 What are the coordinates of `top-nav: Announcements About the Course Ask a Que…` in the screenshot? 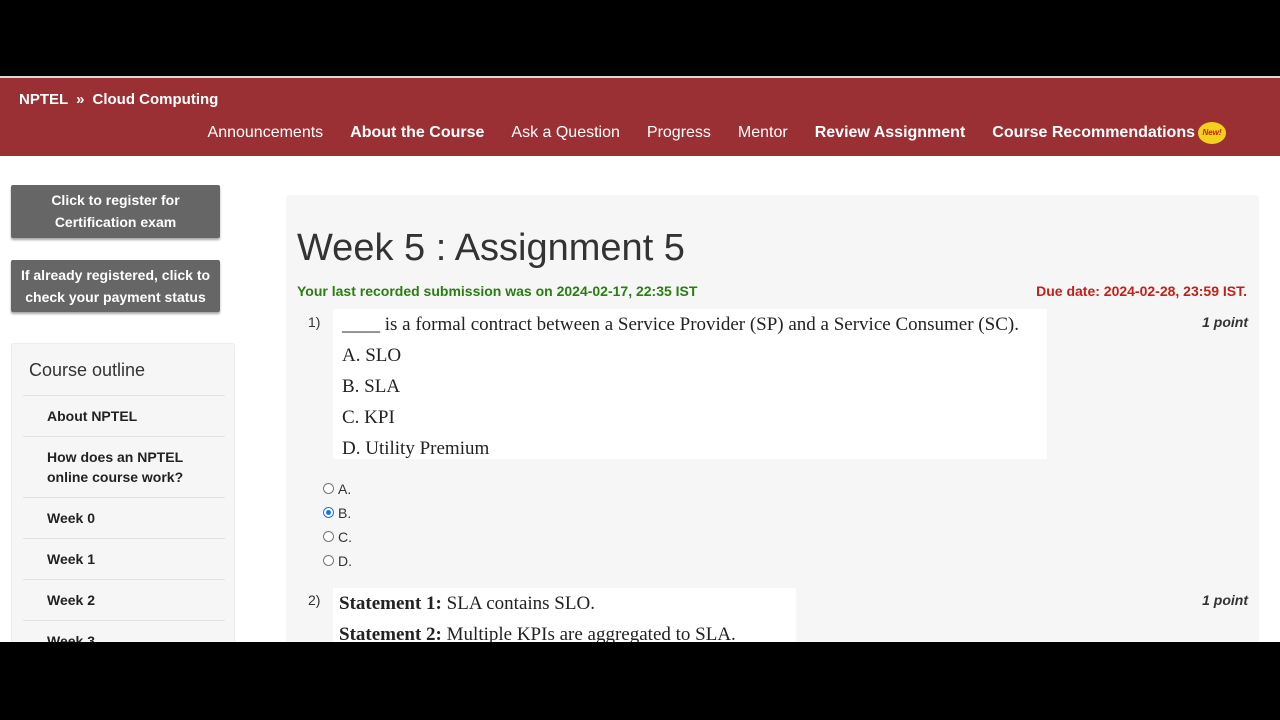 It's located at (702, 133).